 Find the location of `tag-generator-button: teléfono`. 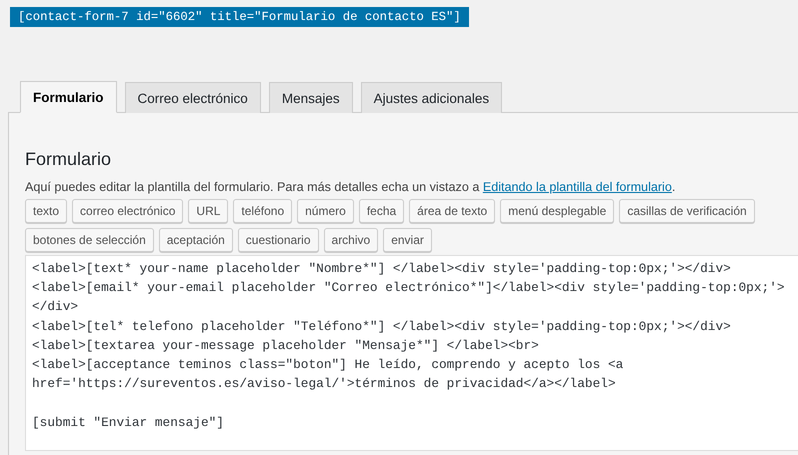

tag-generator-button: teléfono is located at coordinates (262, 211).